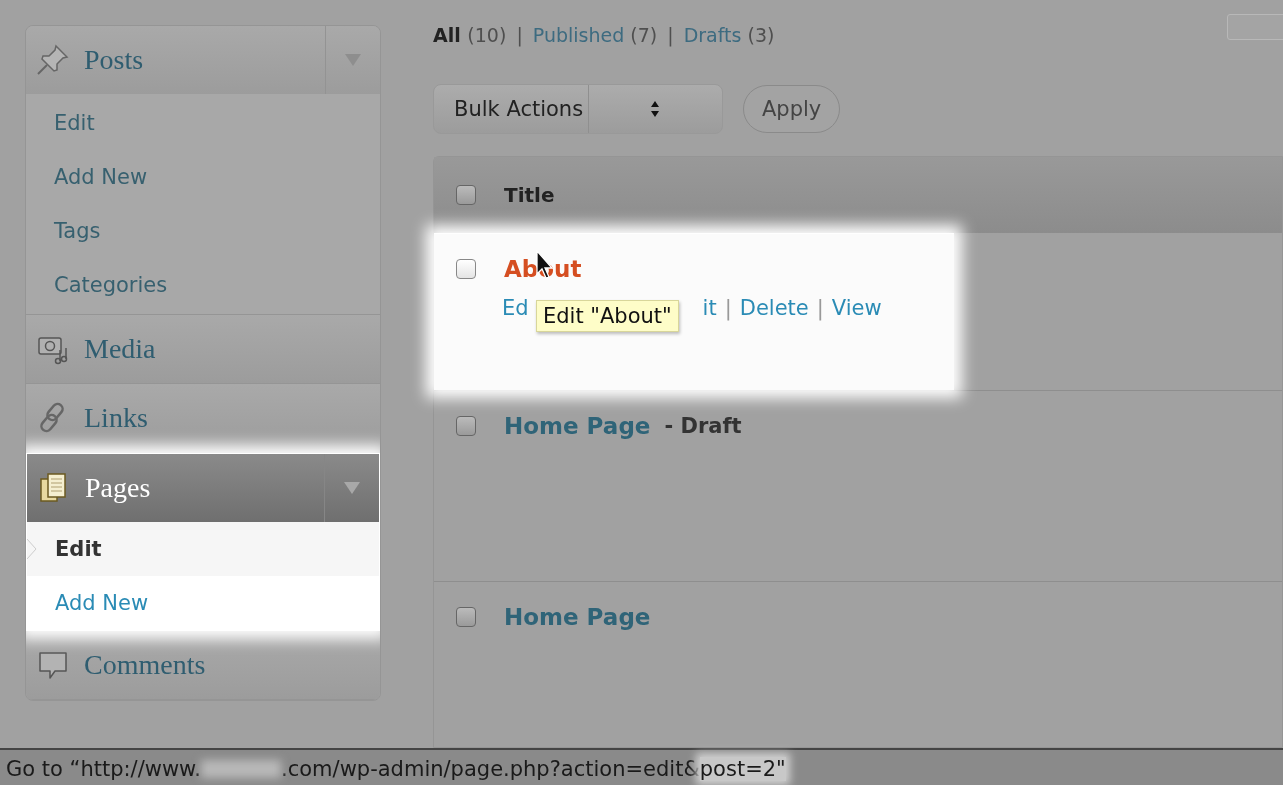  I want to click on filter-link: All (10), so click(470, 35).